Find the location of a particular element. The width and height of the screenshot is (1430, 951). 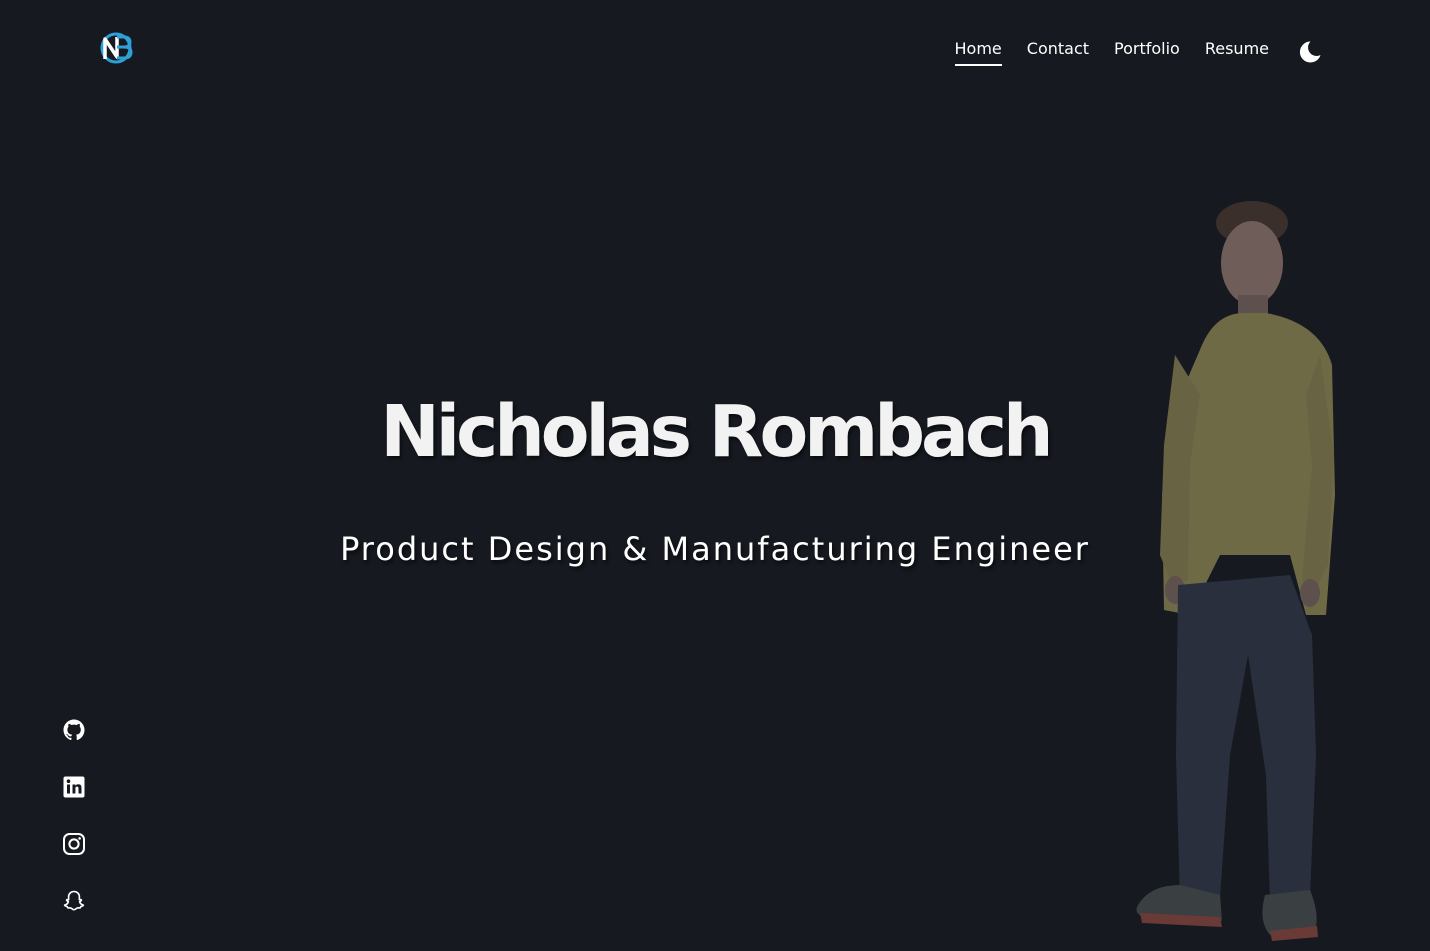

moon-icon is located at coordinates (1310, 52).